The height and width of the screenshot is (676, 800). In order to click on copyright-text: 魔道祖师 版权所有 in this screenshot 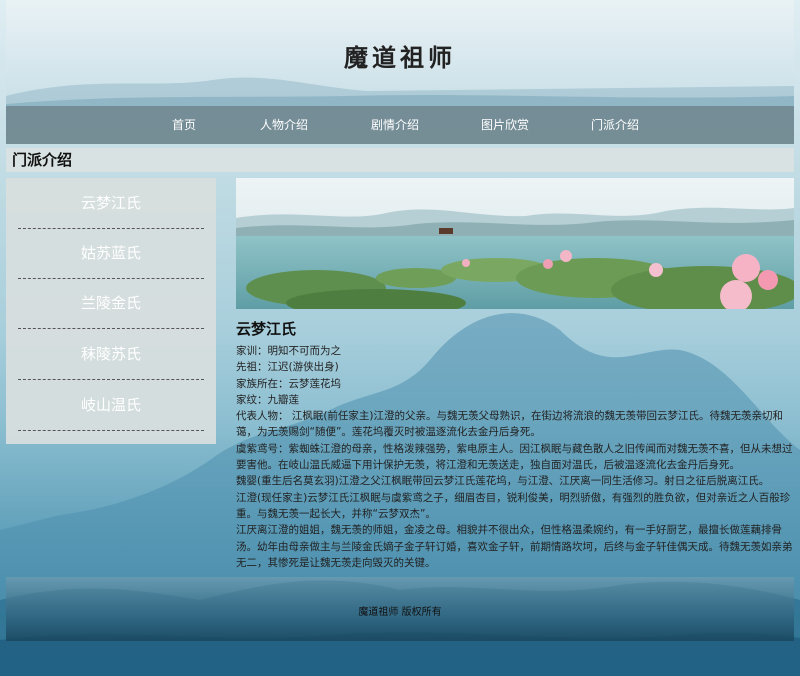, I will do `click(400, 612)`.